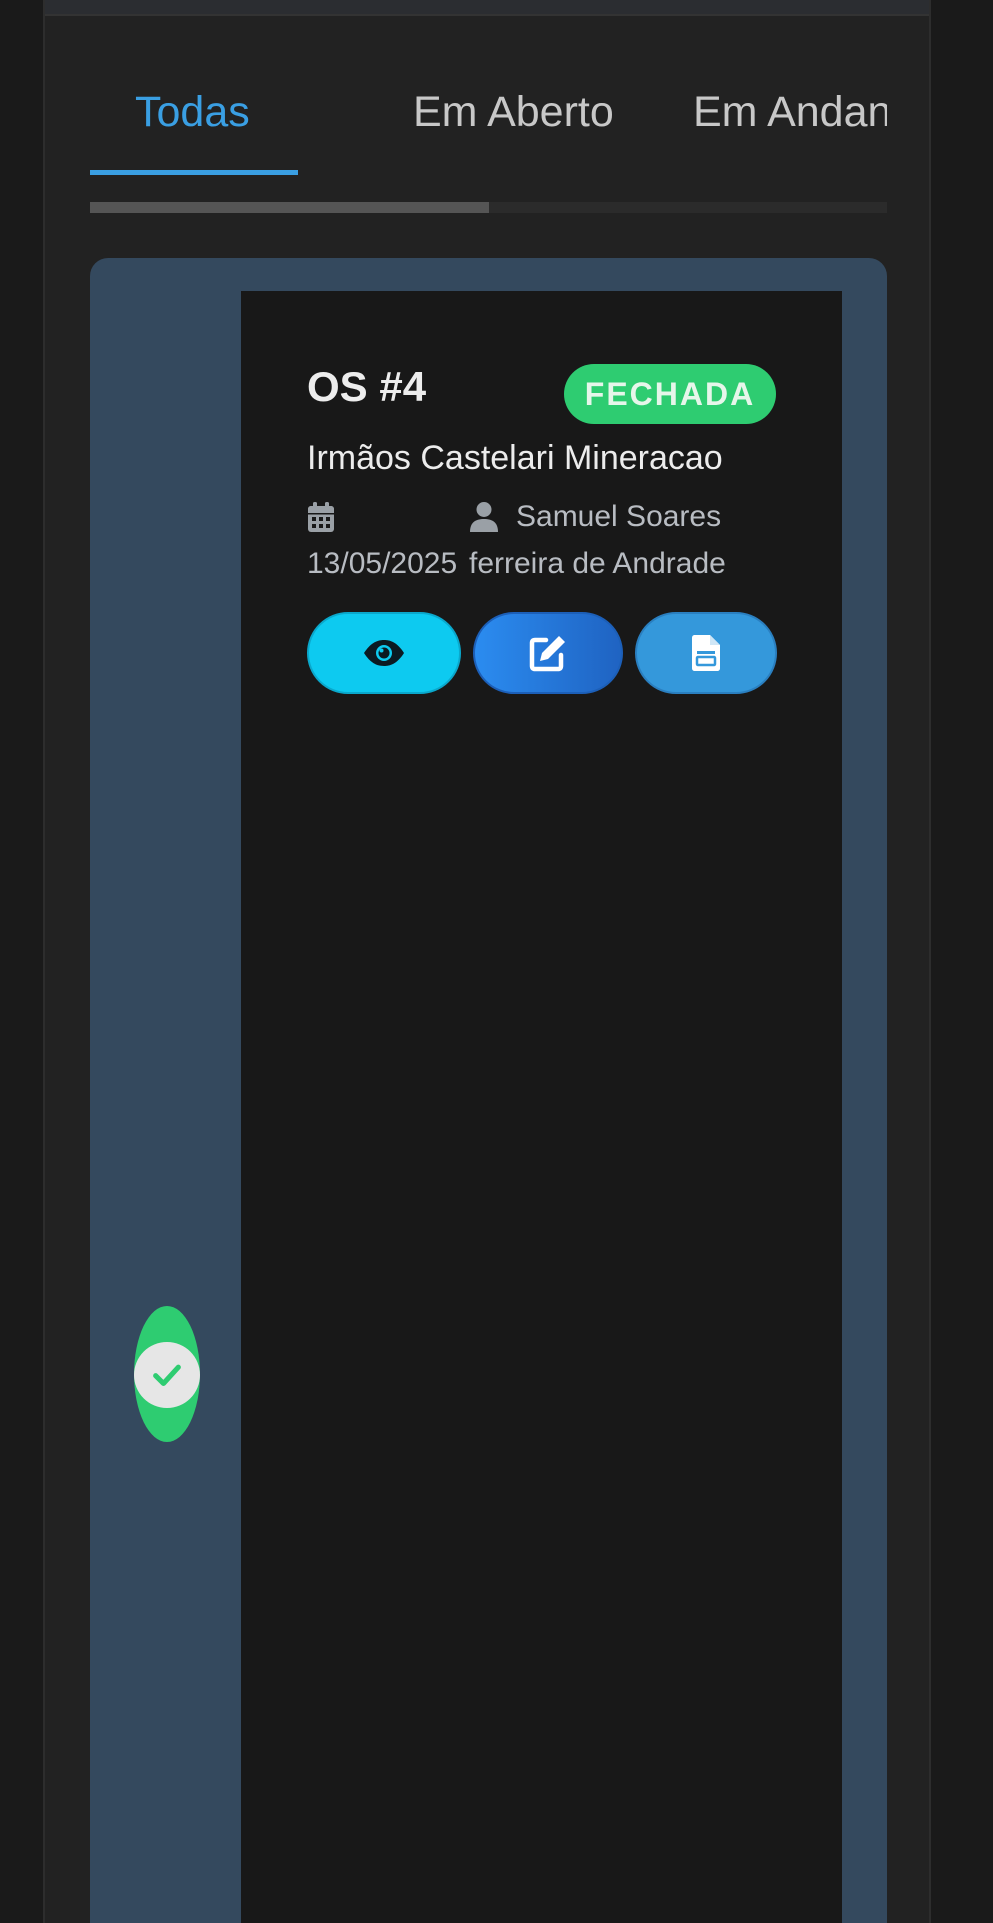 The width and height of the screenshot is (993, 1923). I want to click on report-button, so click(706, 653).